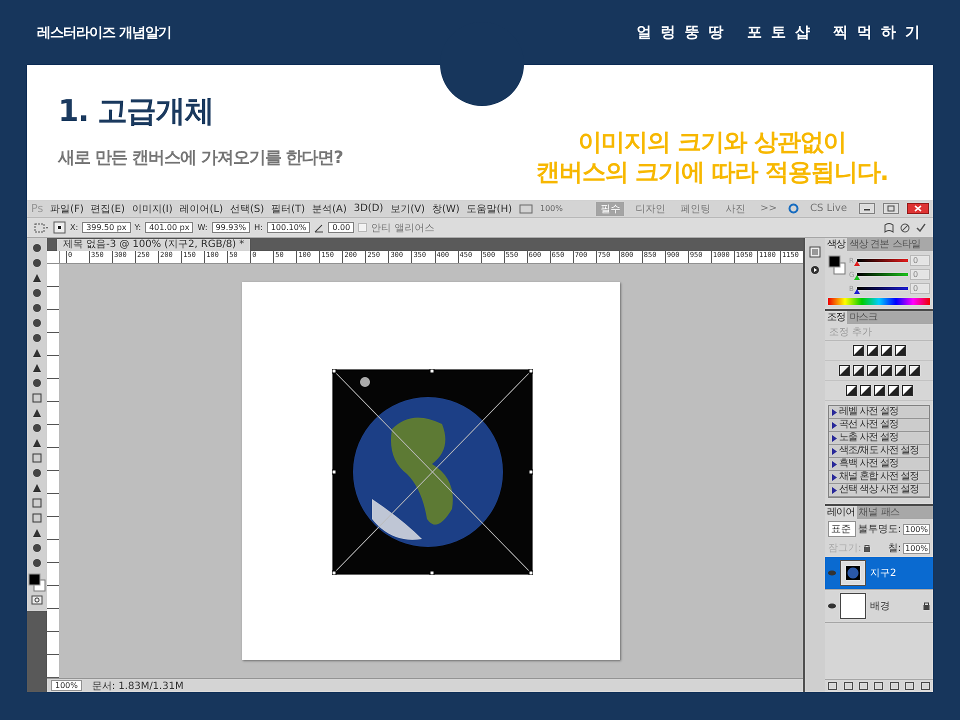 The width and height of the screenshot is (960, 720). I want to click on field-label: Y:, so click(138, 227).